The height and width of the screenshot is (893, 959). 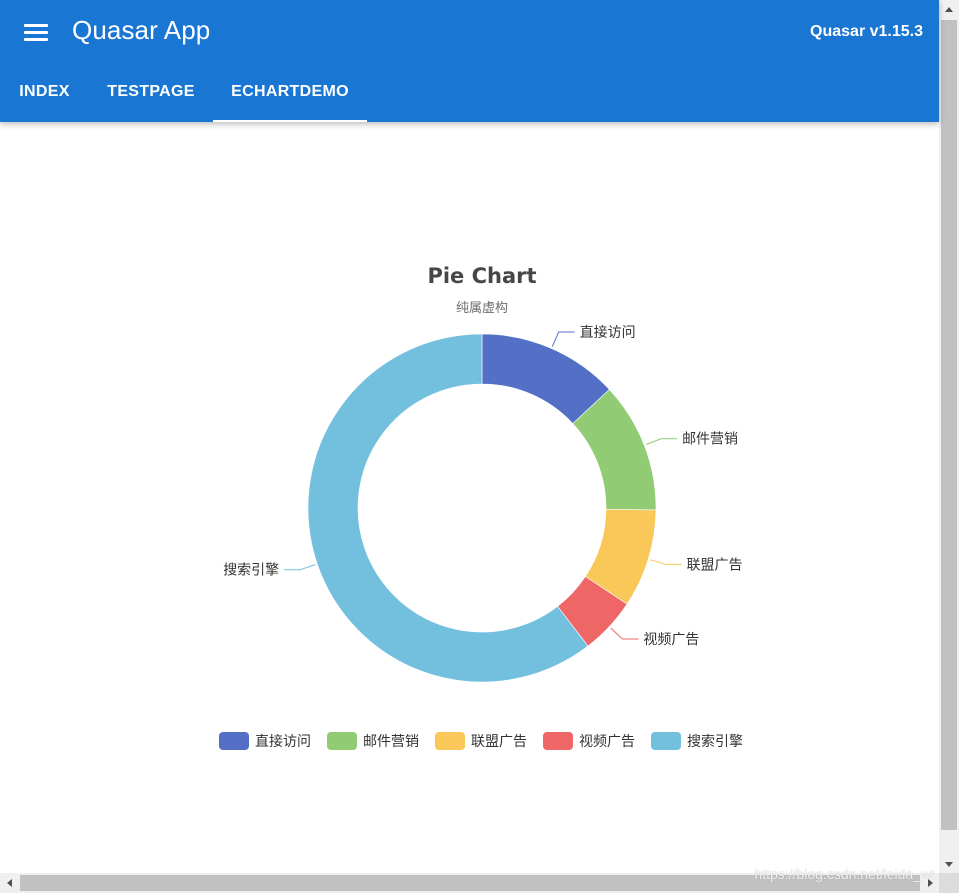 I want to click on legend-item: 邮件营销, so click(x=373, y=741).